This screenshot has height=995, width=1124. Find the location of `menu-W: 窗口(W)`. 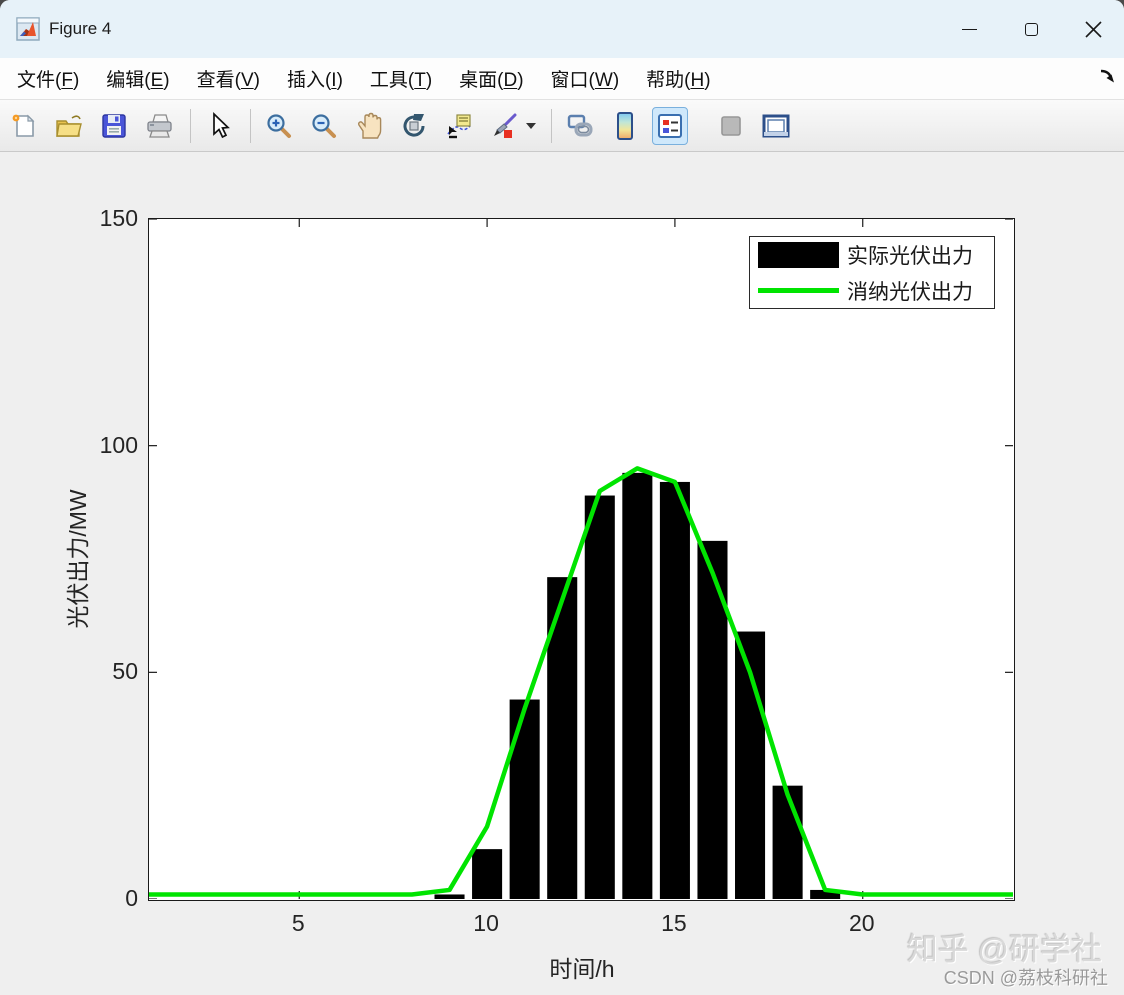

menu-W: 窗口(W) is located at coordinates (585, 78).